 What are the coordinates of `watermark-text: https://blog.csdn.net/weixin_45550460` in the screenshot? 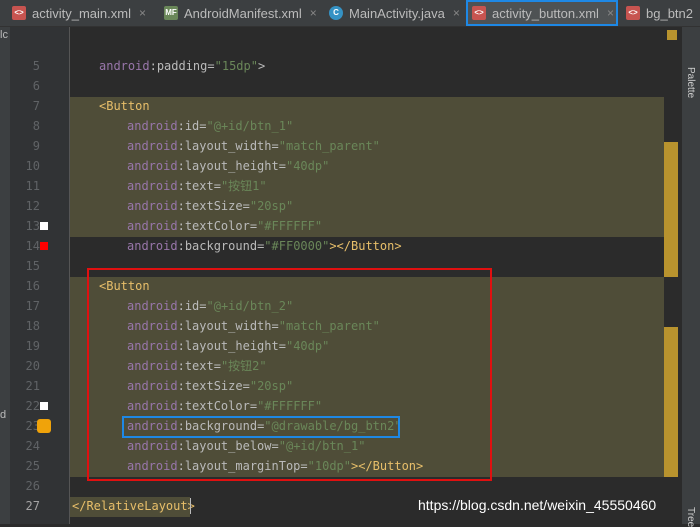 It's located at (537, 505).